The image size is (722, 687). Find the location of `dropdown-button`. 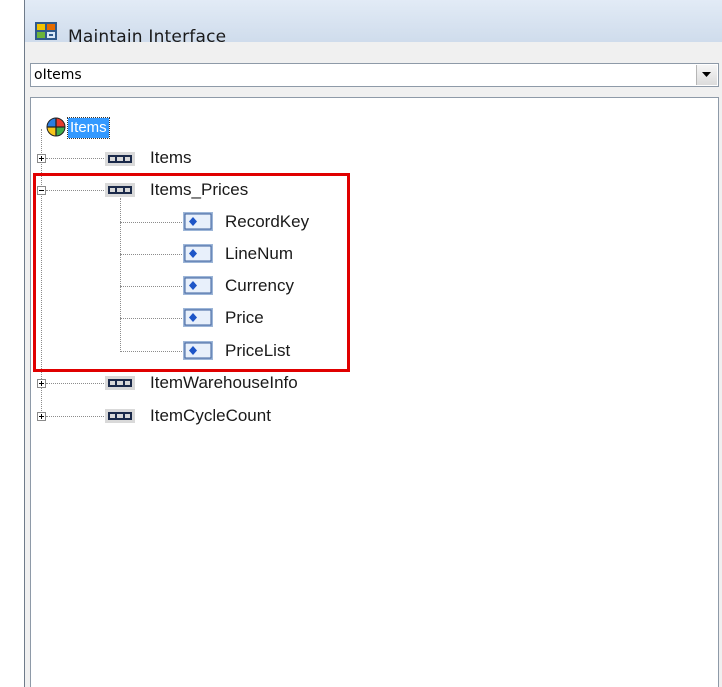

dropdown-button is located at coordinates (706, 75).